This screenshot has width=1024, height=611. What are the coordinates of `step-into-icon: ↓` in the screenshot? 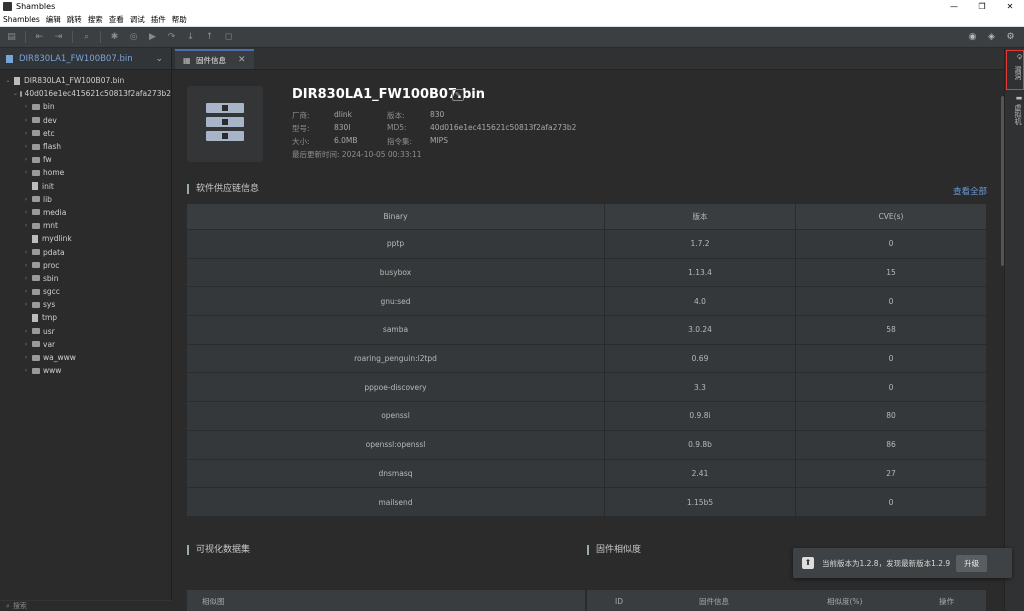 It's located at (190, 37).